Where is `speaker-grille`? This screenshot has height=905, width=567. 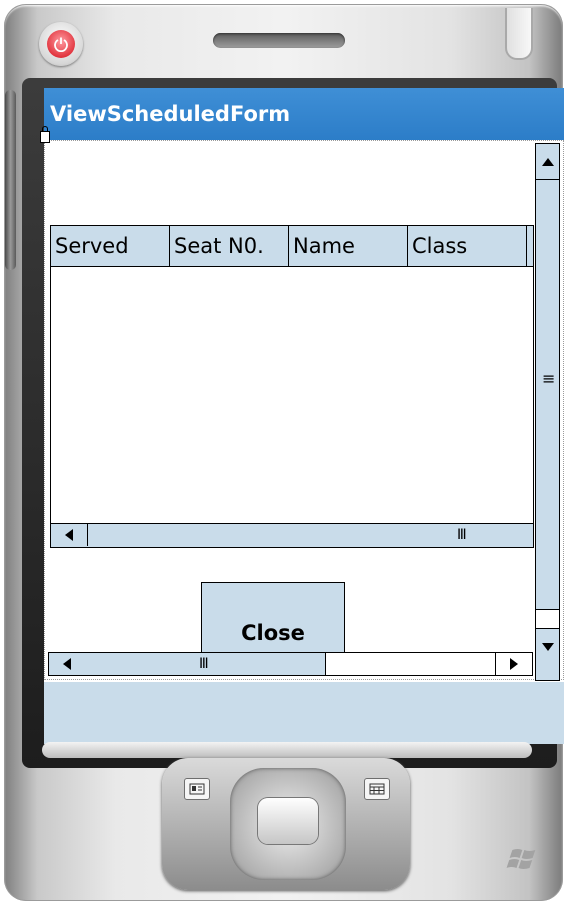 speaker-grille is located at coordinates (279, 40).